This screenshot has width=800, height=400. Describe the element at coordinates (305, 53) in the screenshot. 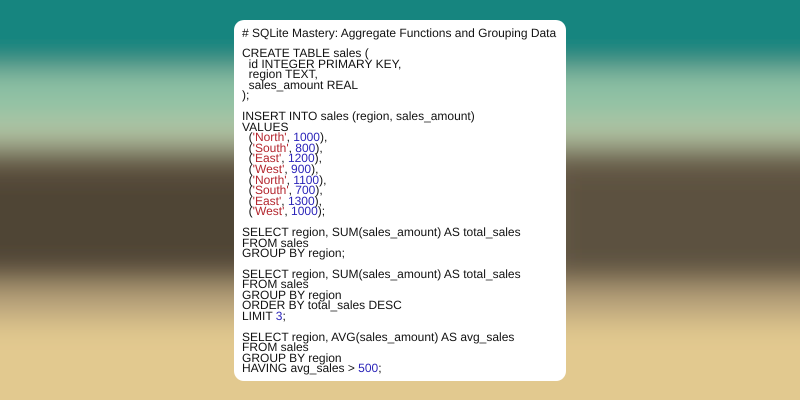

I see `code-line: CREATE TABLE sales (` at that location.